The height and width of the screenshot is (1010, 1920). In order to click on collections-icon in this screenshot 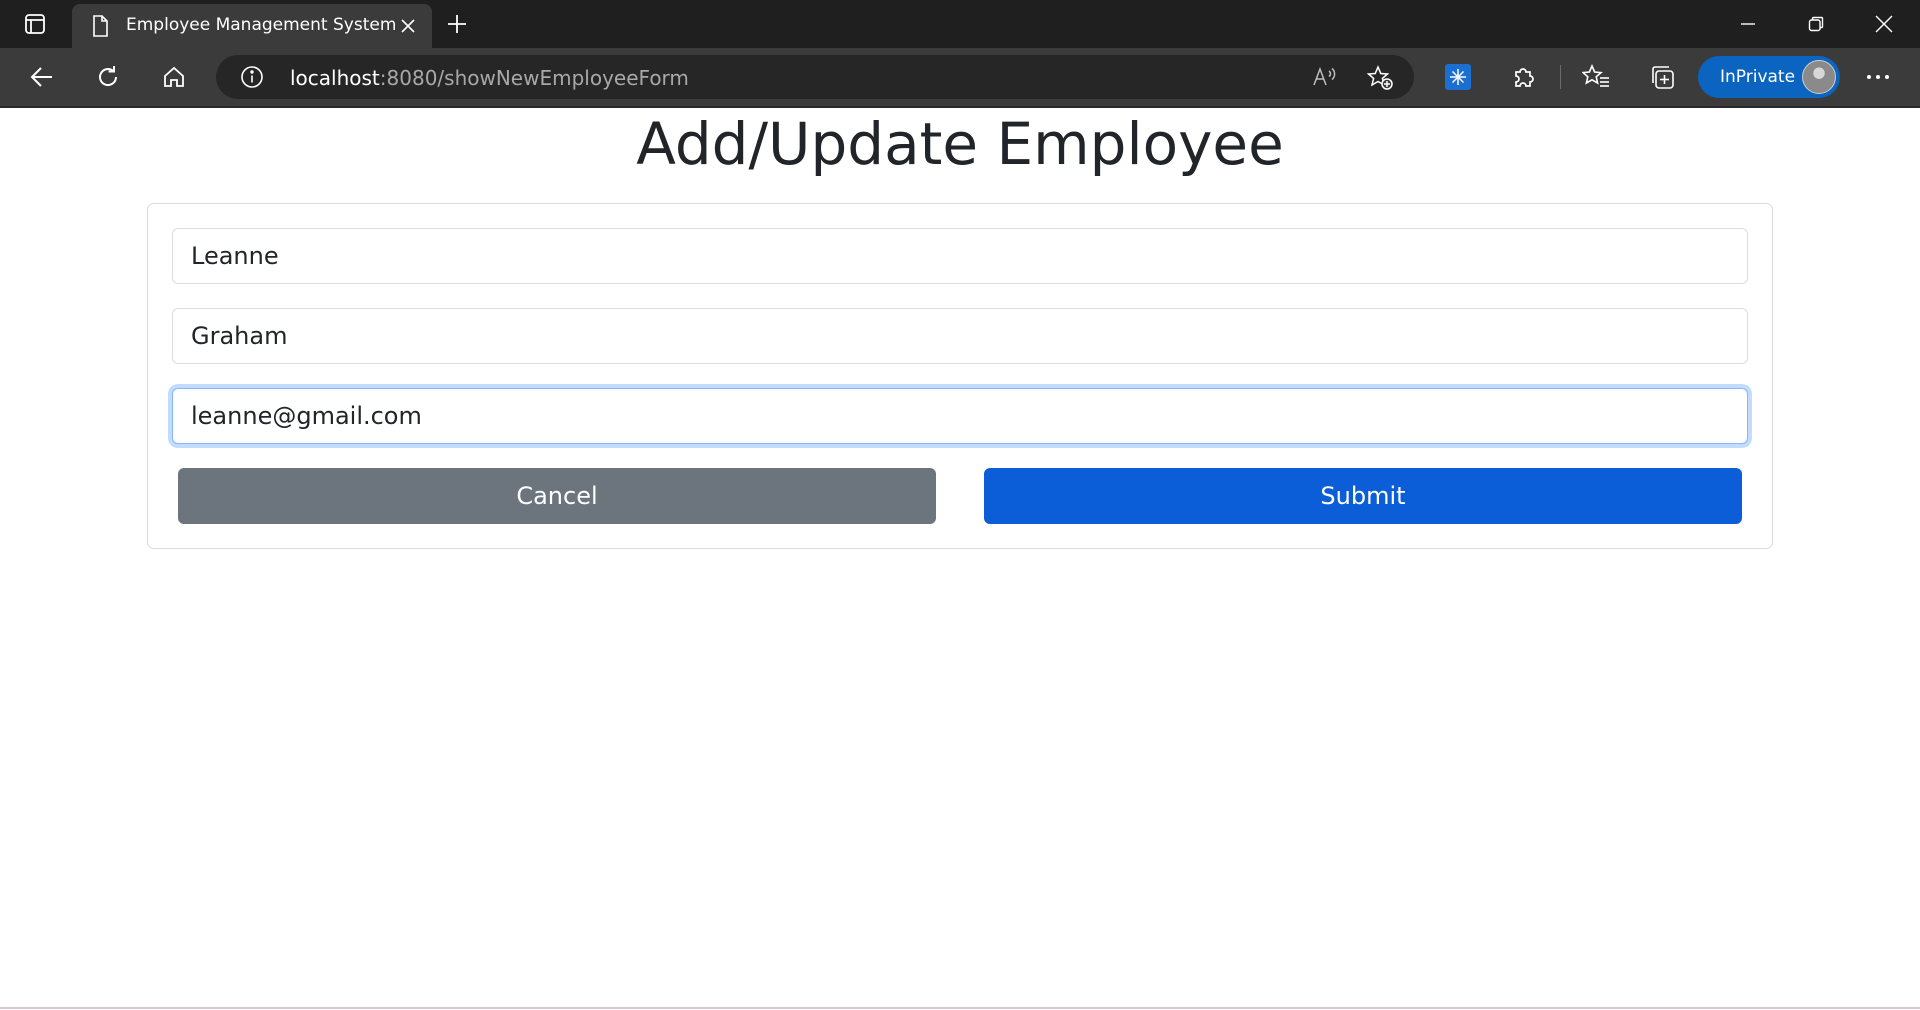, I will do `click(1663, 77)`.